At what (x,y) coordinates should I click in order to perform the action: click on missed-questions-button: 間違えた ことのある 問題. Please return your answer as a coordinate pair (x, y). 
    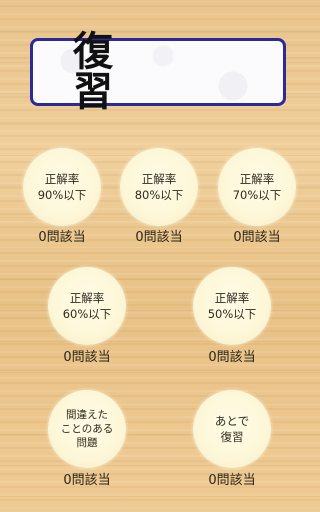
    Looking at the image, I should click on (87, 429).